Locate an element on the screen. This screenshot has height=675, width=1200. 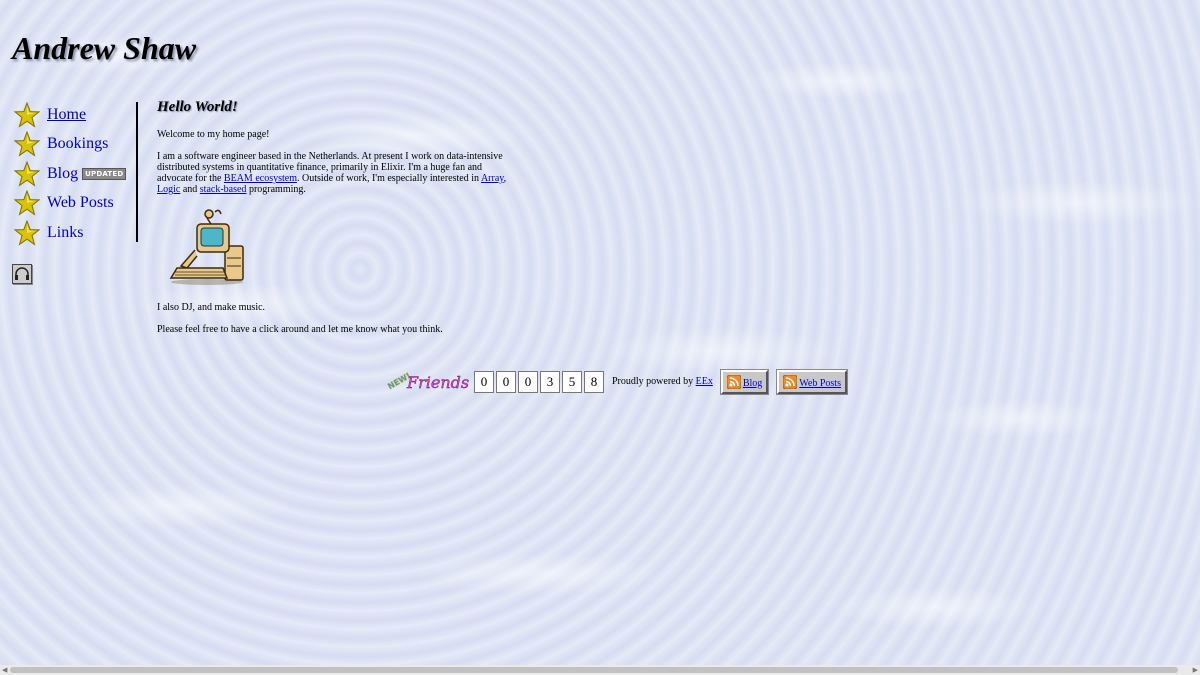
welcome-text: Welcome to my home page! is located at coordinates (213, 134).